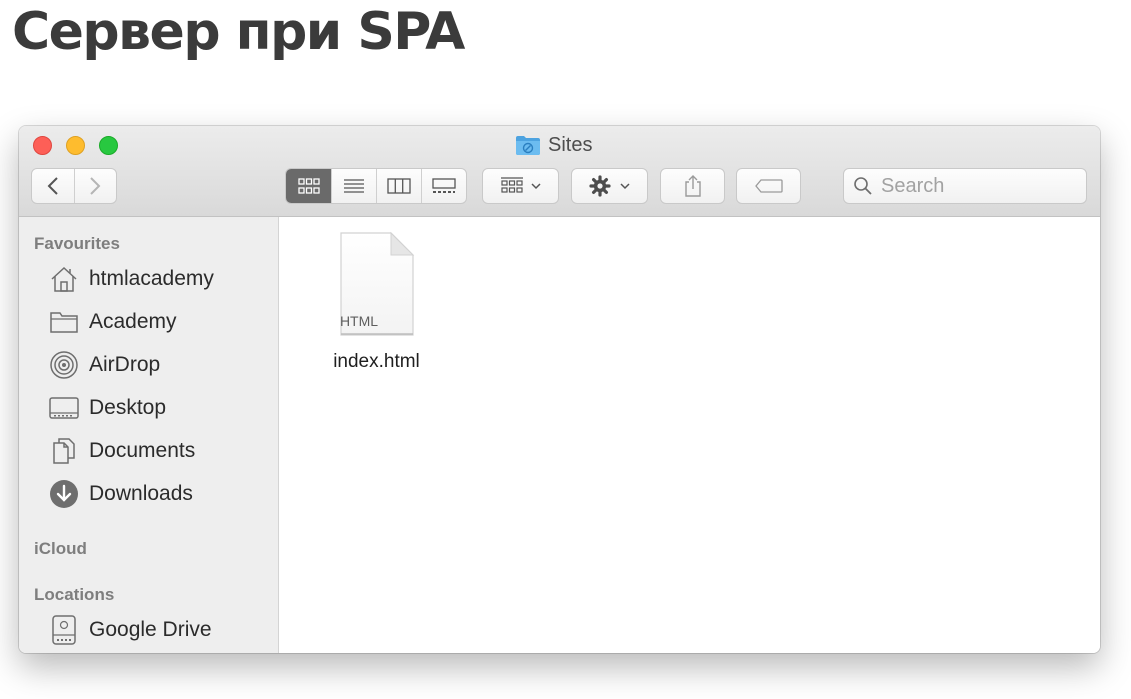  Describe the element at coordinates (151, 278) in the screenshot. I see `sidebar-item-label: htmlacademy` at that location.